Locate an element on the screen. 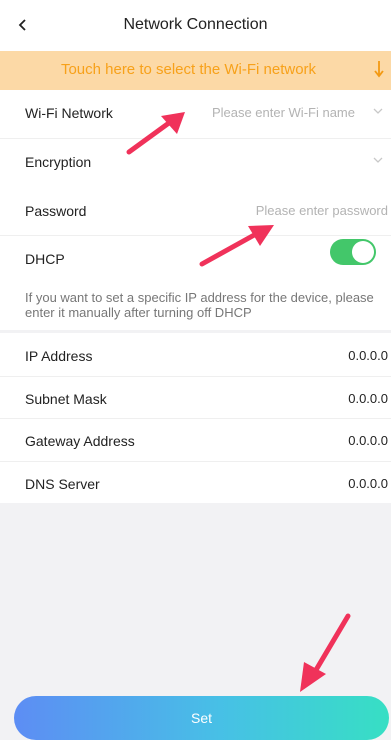 Image resolution: width=391 pixels, height=740 pixels. password-row: Password Please enter password is located at coordinates (195, 212).